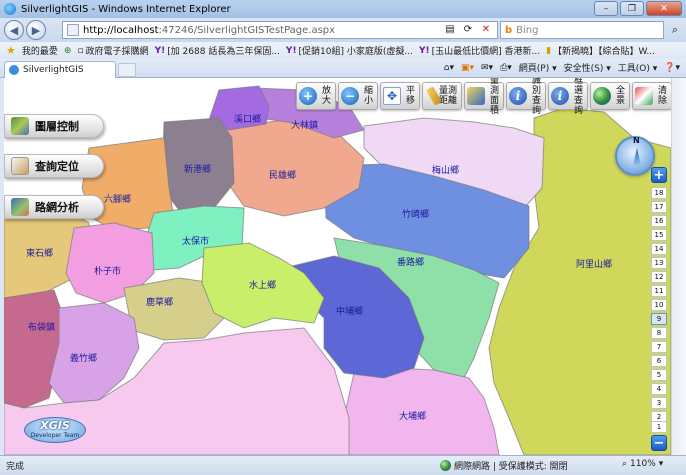 This screenshot has height=475, width=686. What do you see at coordinates (672, 68) in the screenshot?
I see `help-menu: ❓▾` at bounding box center [672, 68].